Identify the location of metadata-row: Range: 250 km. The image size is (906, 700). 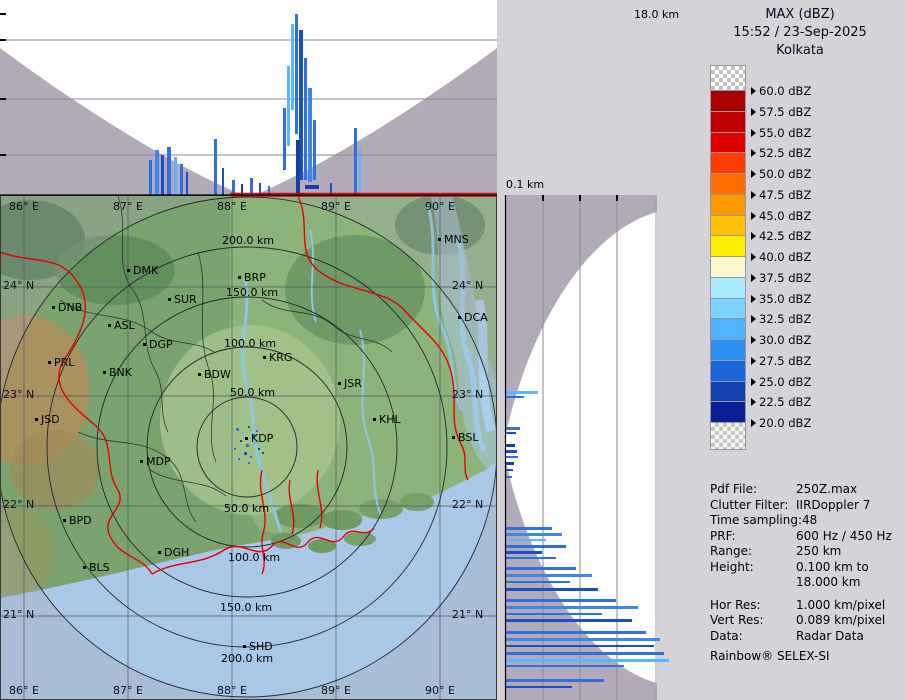
(807, 552).